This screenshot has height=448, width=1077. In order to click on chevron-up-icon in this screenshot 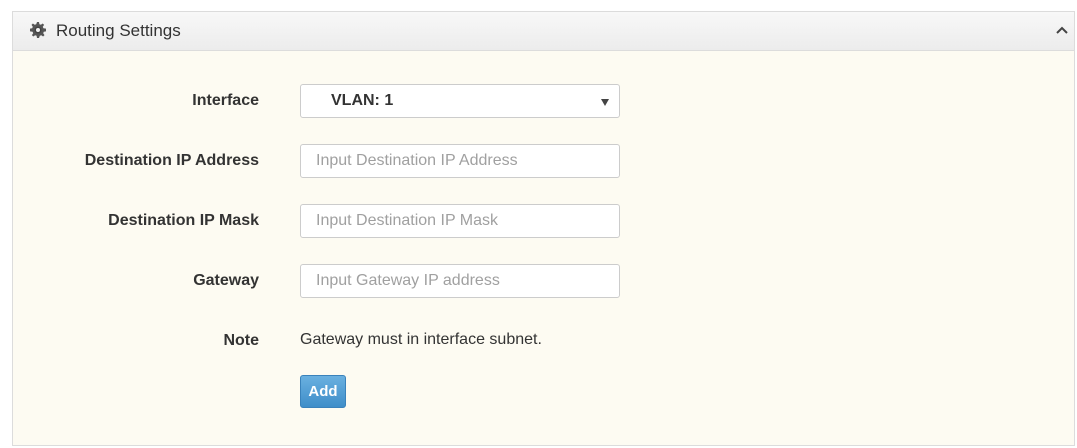, I will do `click(1062, 30)`.